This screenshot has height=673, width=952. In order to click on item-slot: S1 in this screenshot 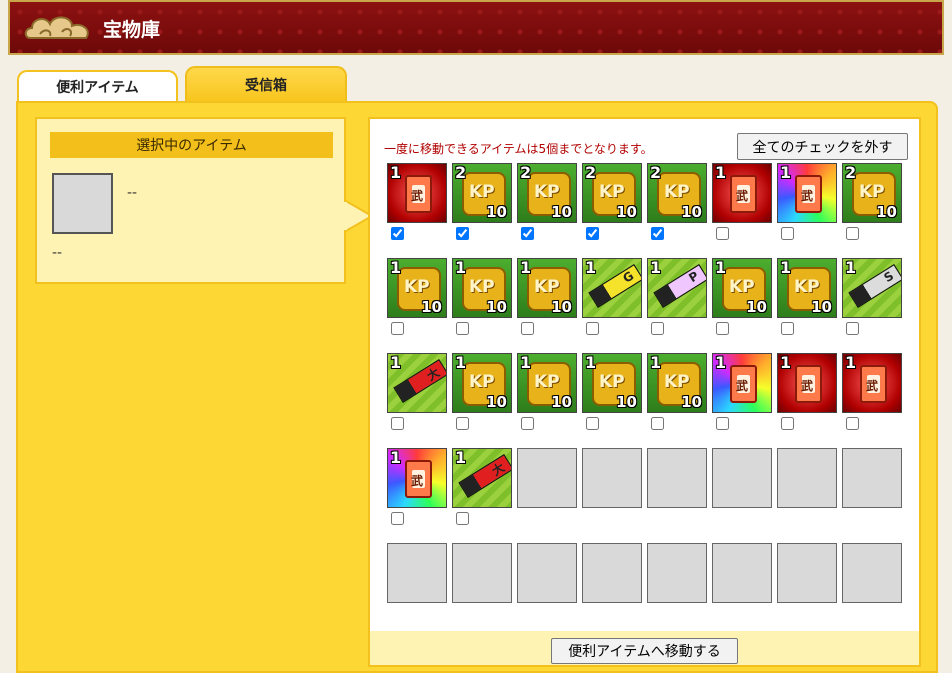, I will do `click(872, 296)`.